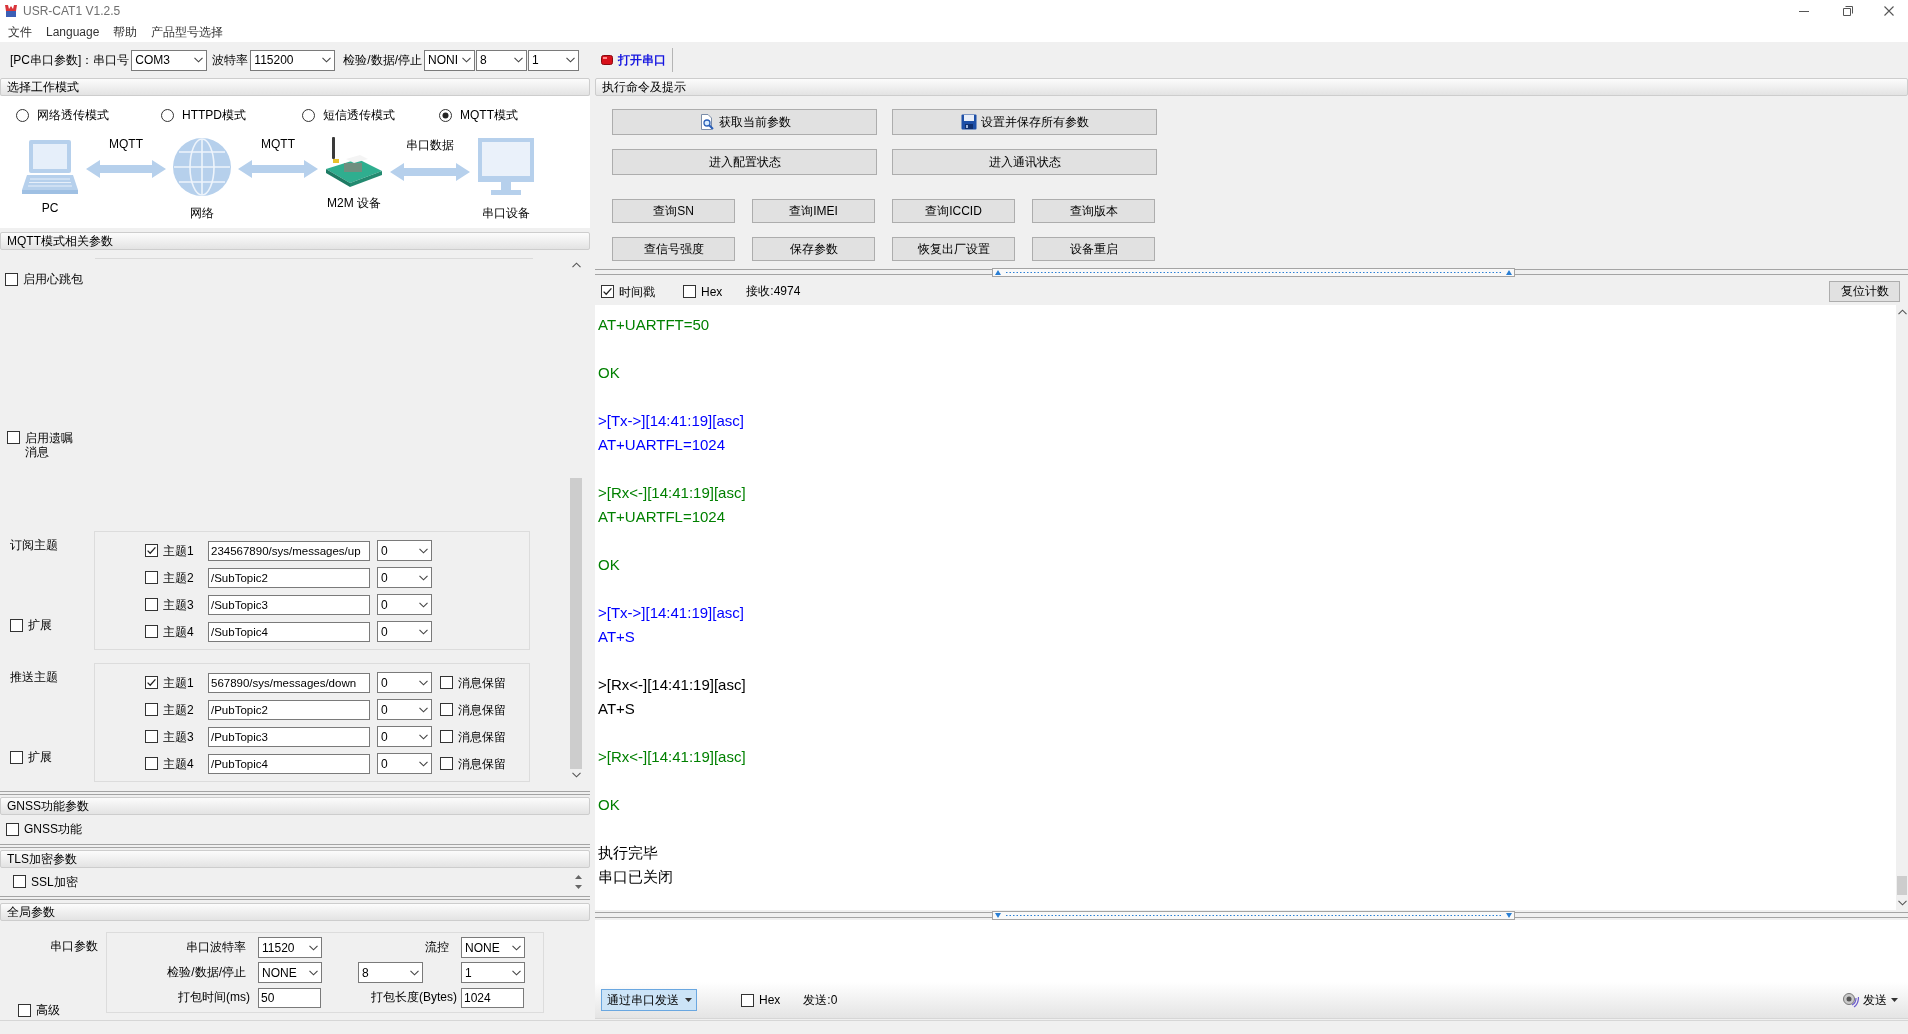 The image size is (1908, 1034). Describe the element at coordinates (1251, 951) in the screenshot. I see `send-input-field` at that location.